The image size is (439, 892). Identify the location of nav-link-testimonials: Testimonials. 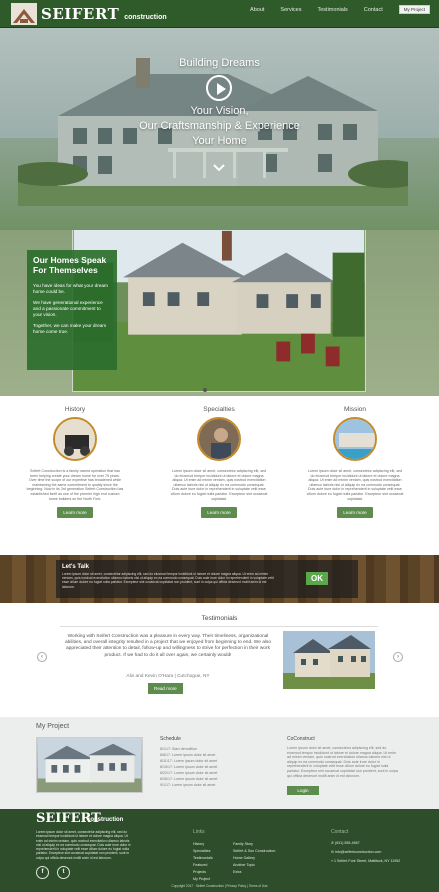
(333, 10).